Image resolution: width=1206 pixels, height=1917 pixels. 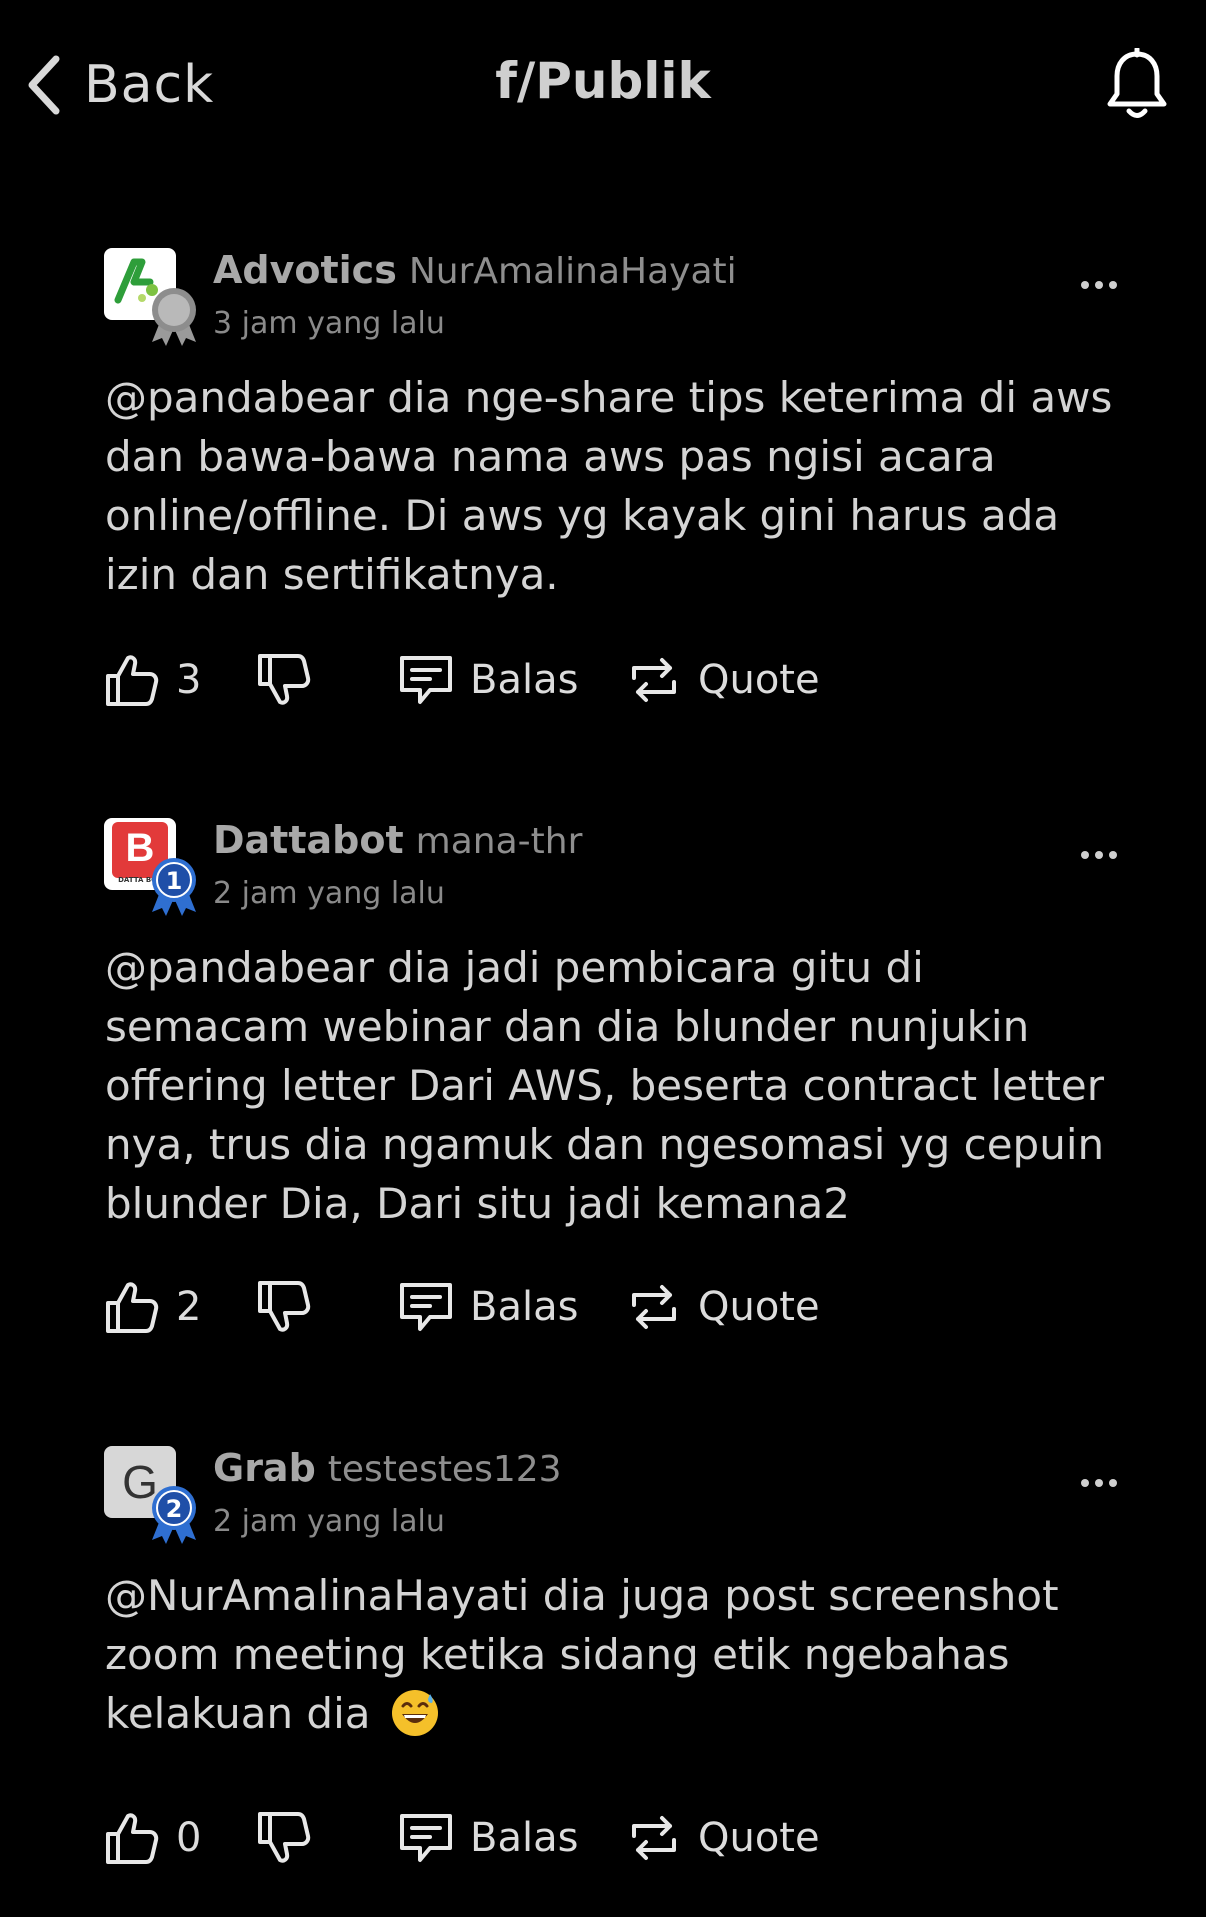 I want to click on post-actions: 3 Balas Quote, so click(x=504, y=680).